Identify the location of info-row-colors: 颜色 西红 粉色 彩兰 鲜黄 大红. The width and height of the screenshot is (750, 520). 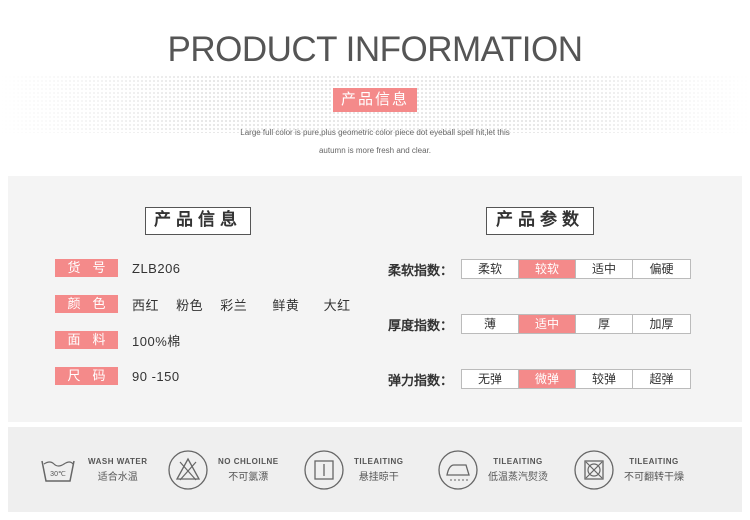
(209, 304).